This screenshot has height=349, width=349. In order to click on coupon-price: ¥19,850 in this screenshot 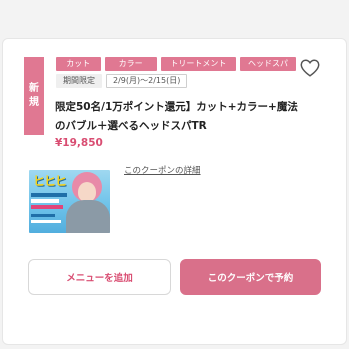, I will do `click(79, 143)`.